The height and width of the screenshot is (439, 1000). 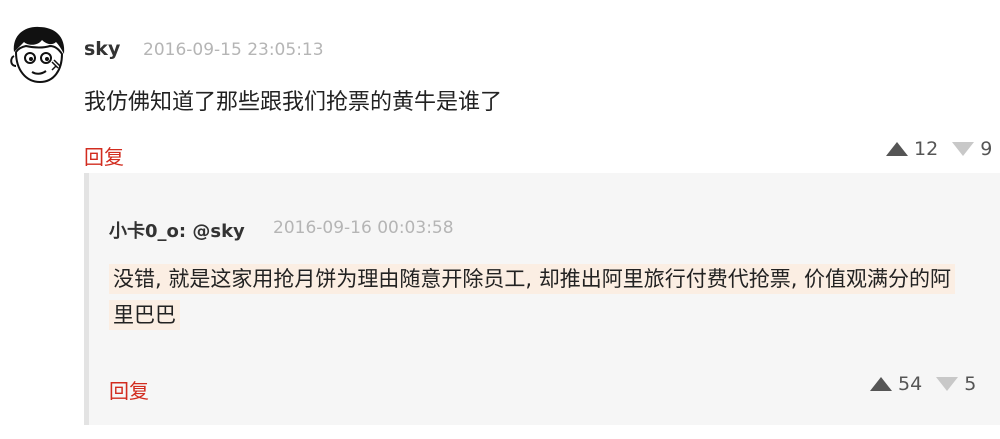 I want to click on user-avatar-icon, so click(x=39, y=55).